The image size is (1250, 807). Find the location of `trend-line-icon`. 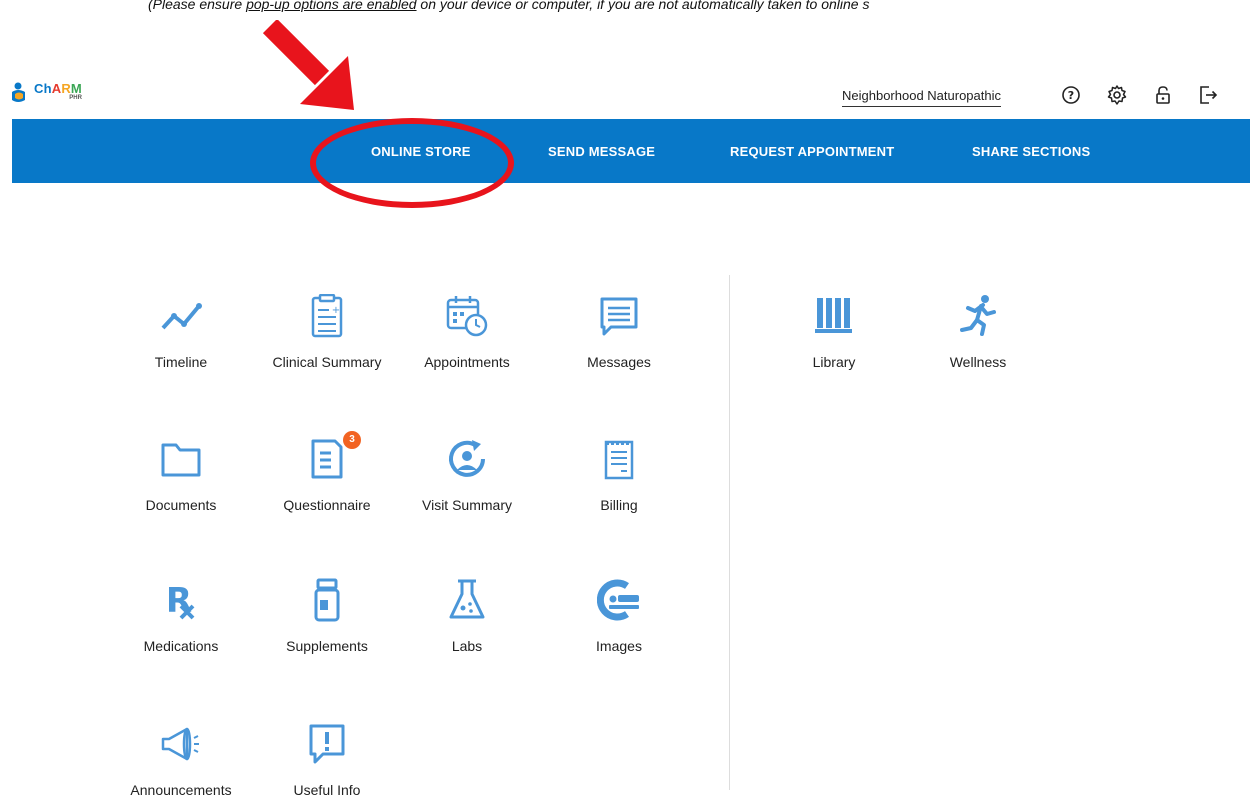

trend-line-icon is located at coordinates (181, 316).